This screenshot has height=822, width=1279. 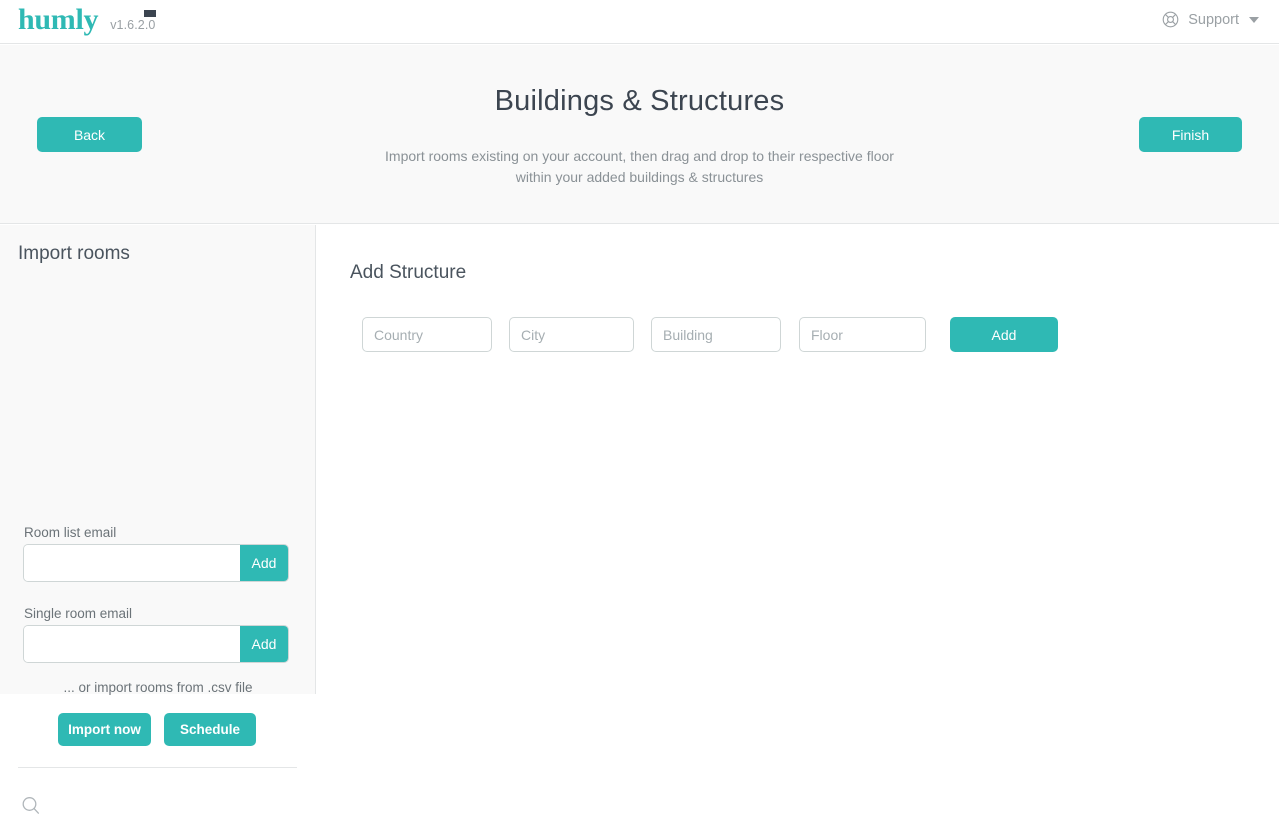 I want to click on page-subtitle-line-2: within your added buildings & structures, so click(x=639, y=177).